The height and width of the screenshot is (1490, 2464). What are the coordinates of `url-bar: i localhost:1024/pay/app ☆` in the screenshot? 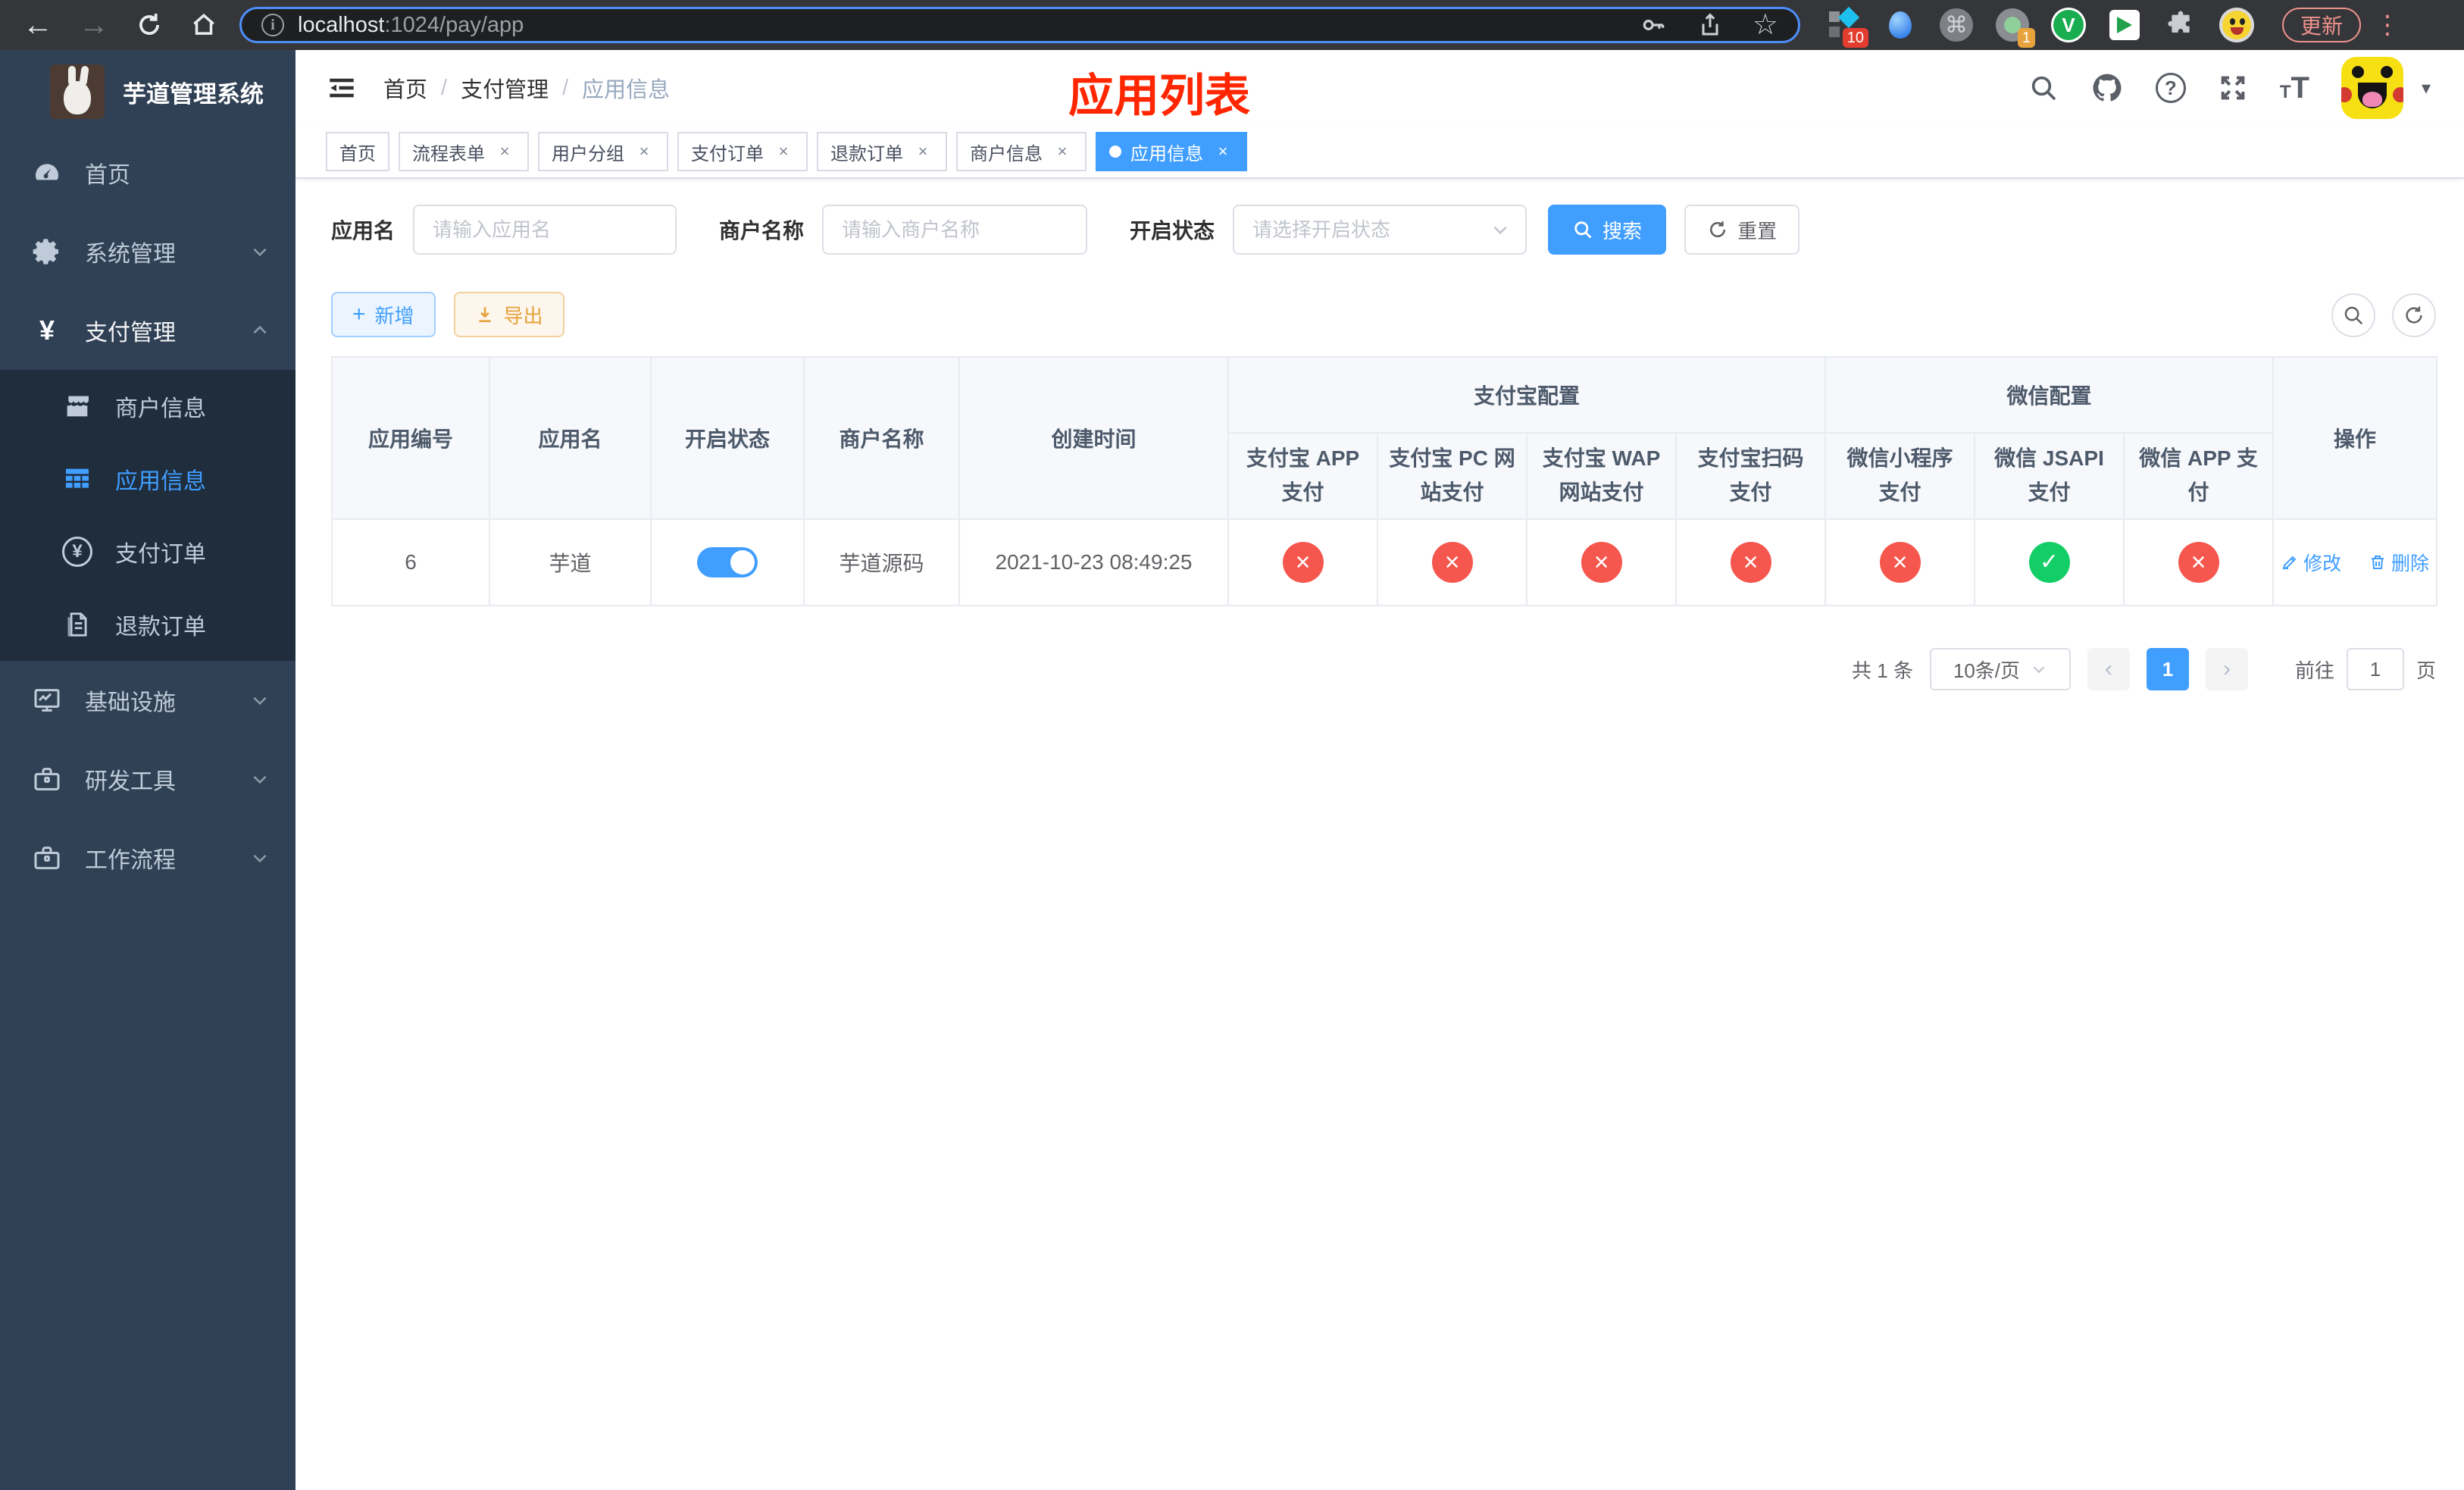 It's located at (1019, 25).